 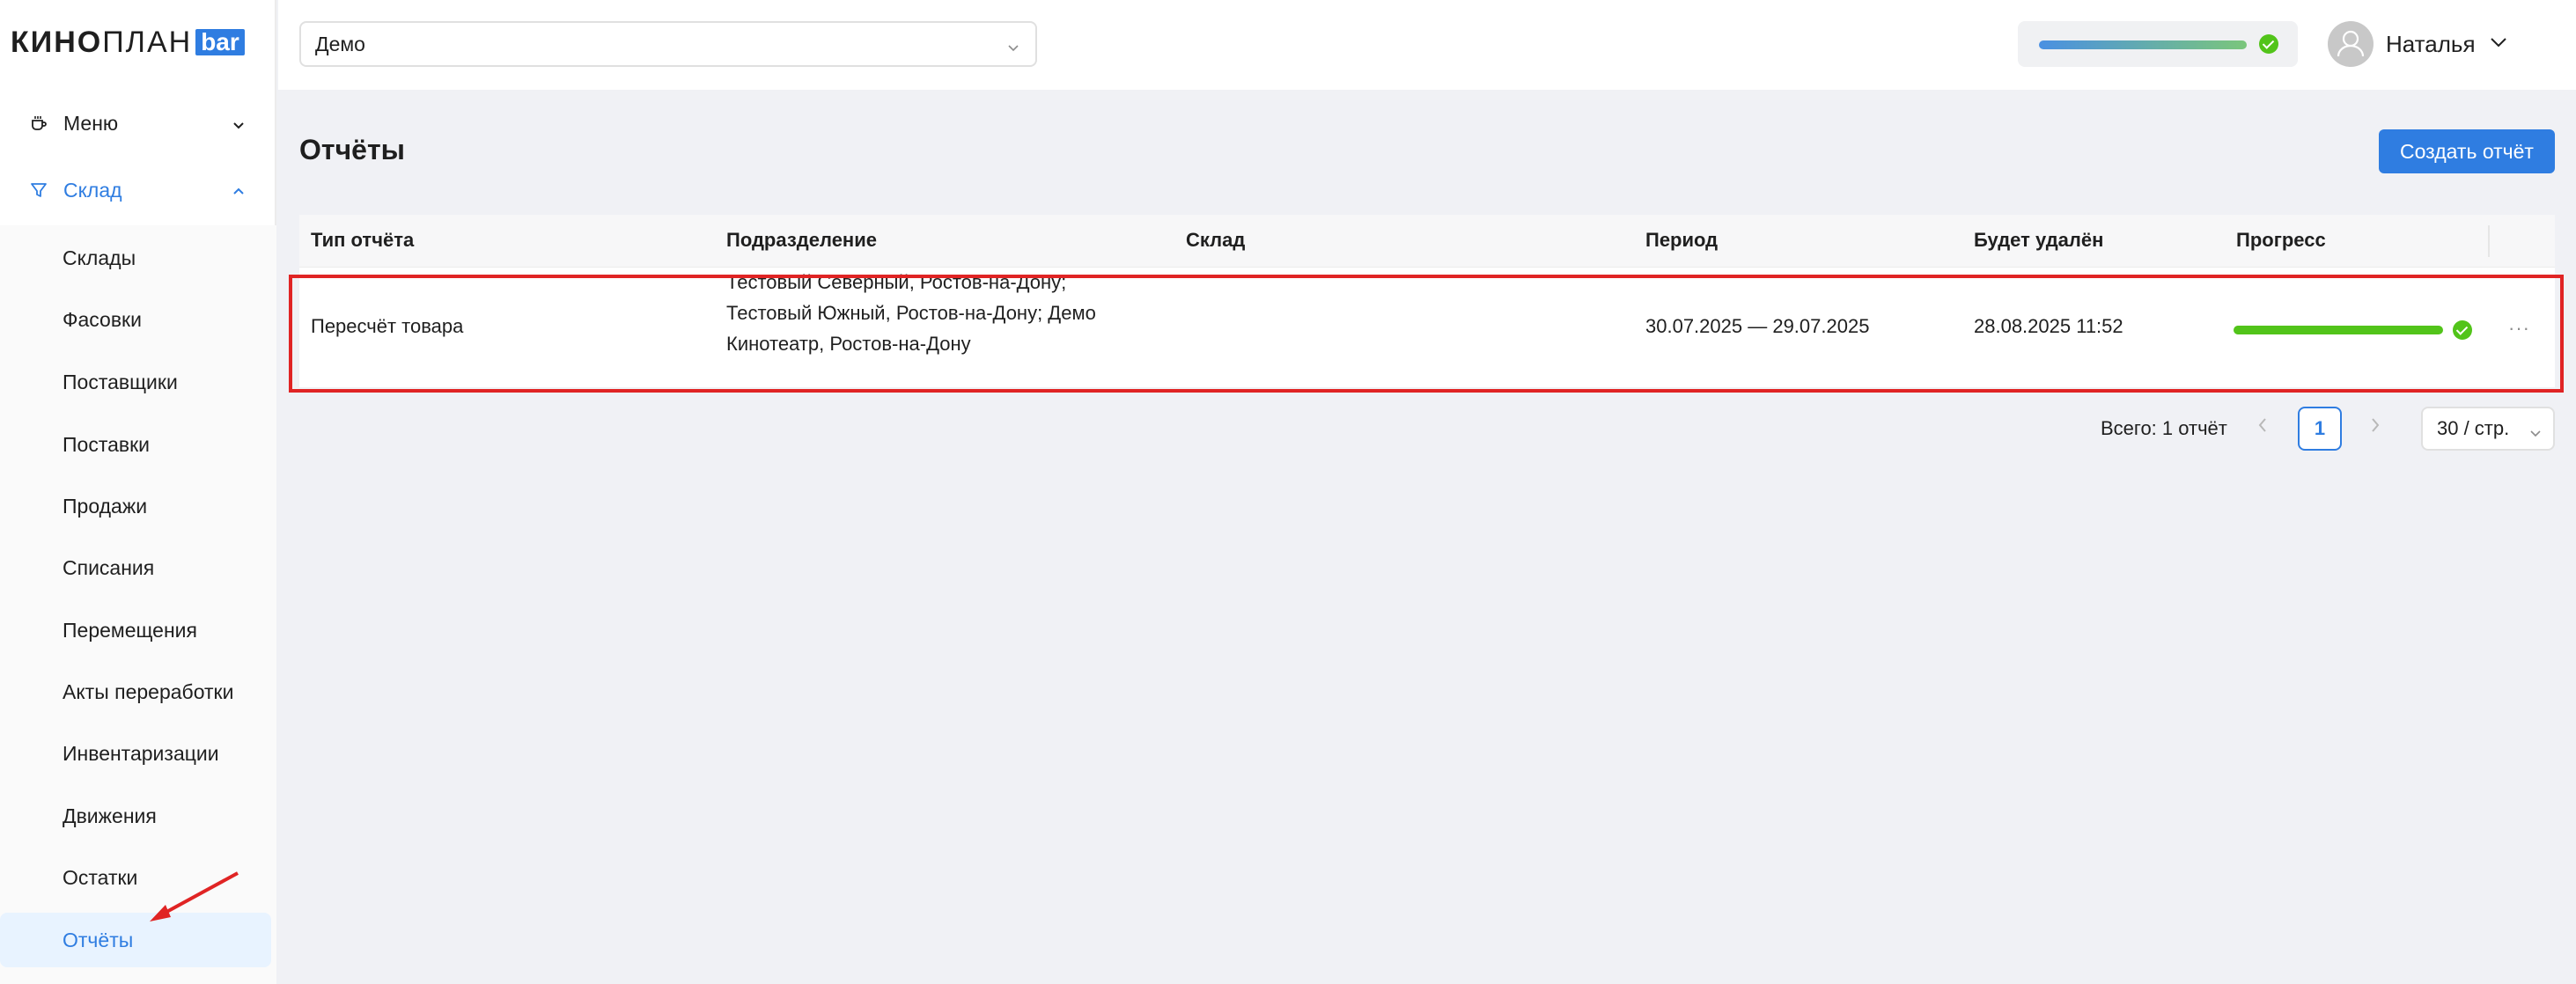 I want to click on sidebar-item-menu-label: Меню, so click(x=91, y=123).